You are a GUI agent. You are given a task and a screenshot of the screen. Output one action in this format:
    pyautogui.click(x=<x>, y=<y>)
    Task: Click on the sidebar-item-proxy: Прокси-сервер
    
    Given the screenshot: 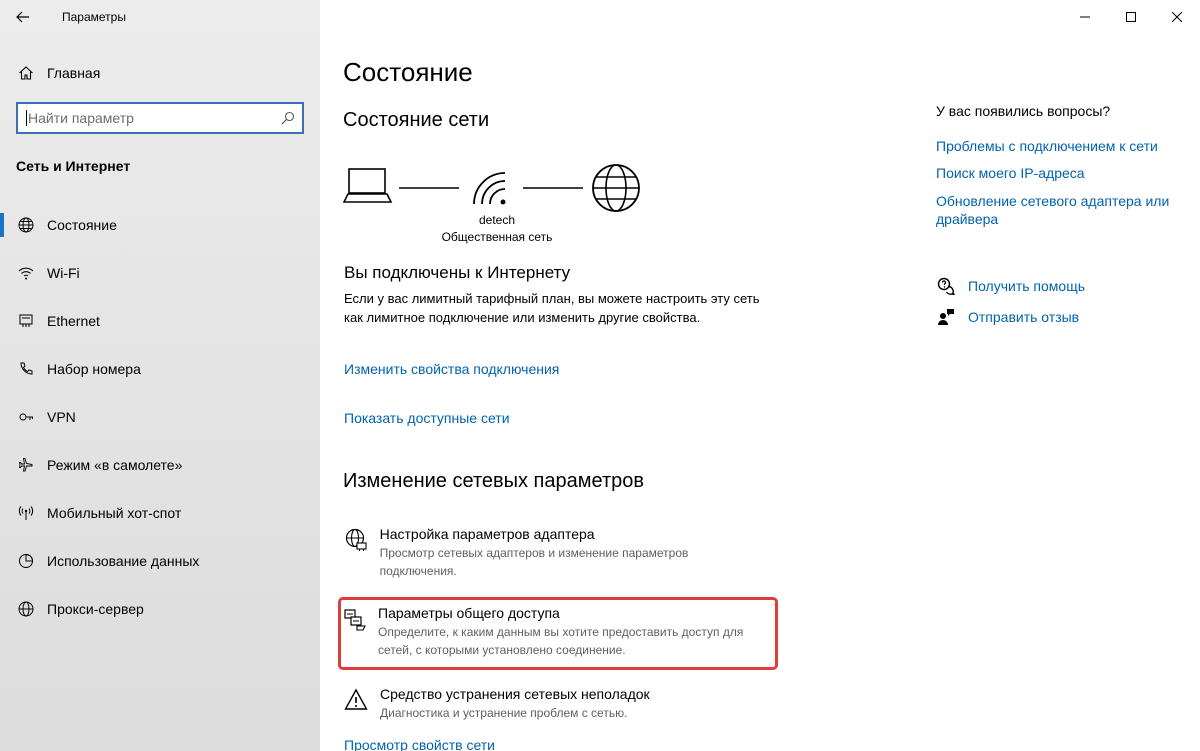 What is the action you would take?
    pyautogui.click(x=160, y=609)
    